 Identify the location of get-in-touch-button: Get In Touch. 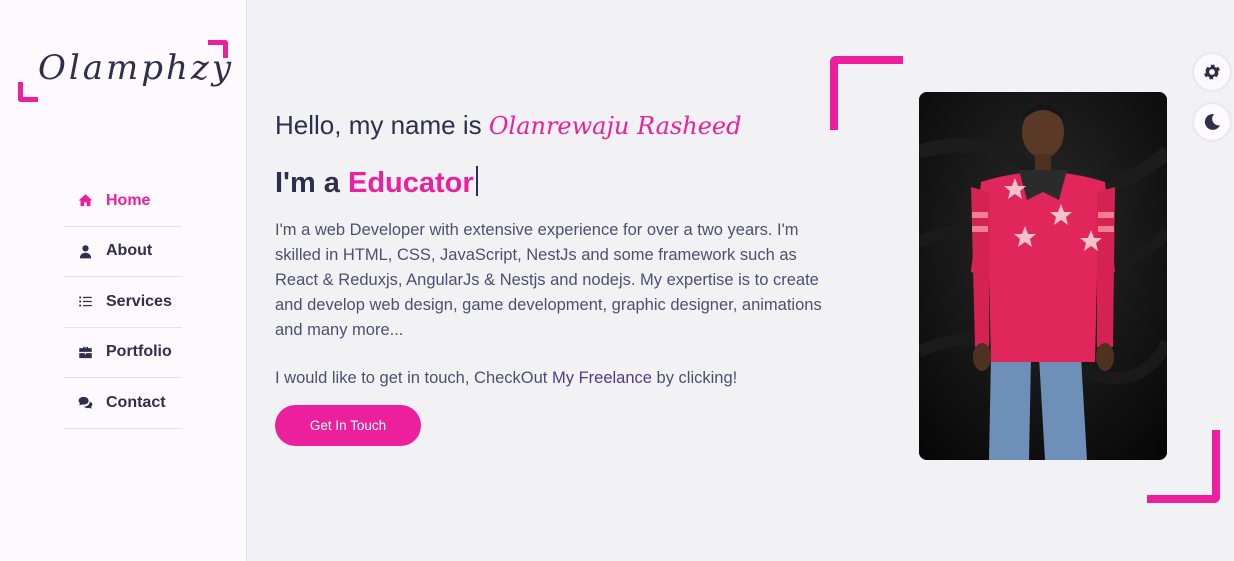
(348, 425).